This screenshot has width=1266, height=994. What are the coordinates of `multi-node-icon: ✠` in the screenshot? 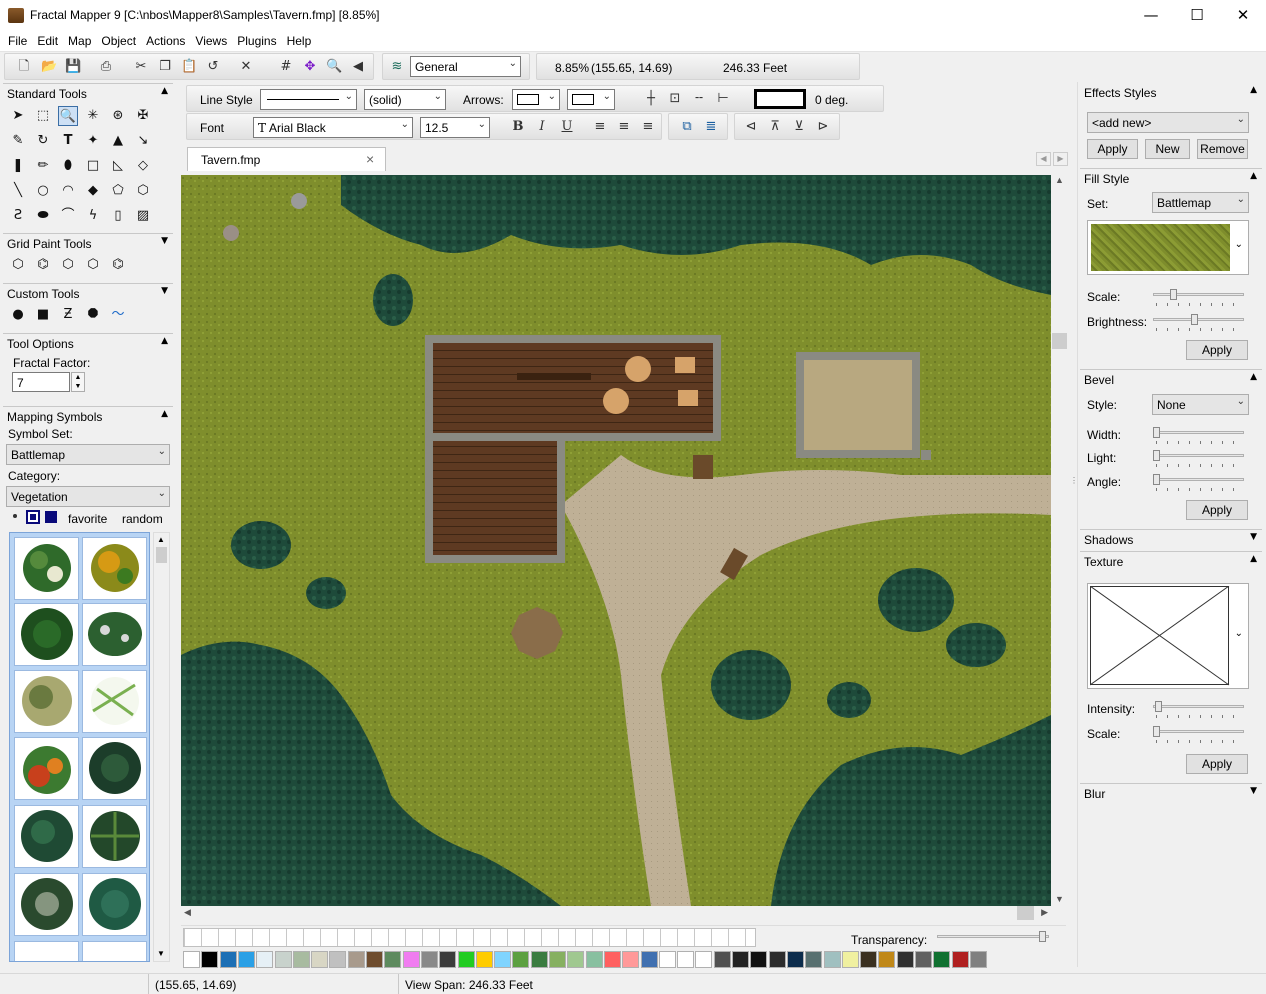 It's located at (143, 116).